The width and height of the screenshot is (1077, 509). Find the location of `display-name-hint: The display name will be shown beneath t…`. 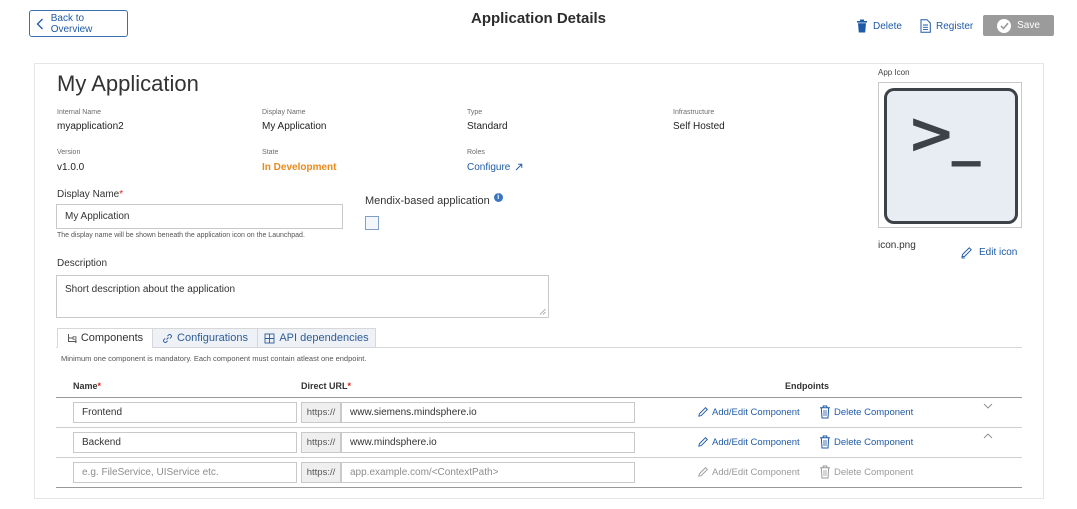

display-name-hint: The display name will be shown beneath t… is located at coordinates (181, 235).